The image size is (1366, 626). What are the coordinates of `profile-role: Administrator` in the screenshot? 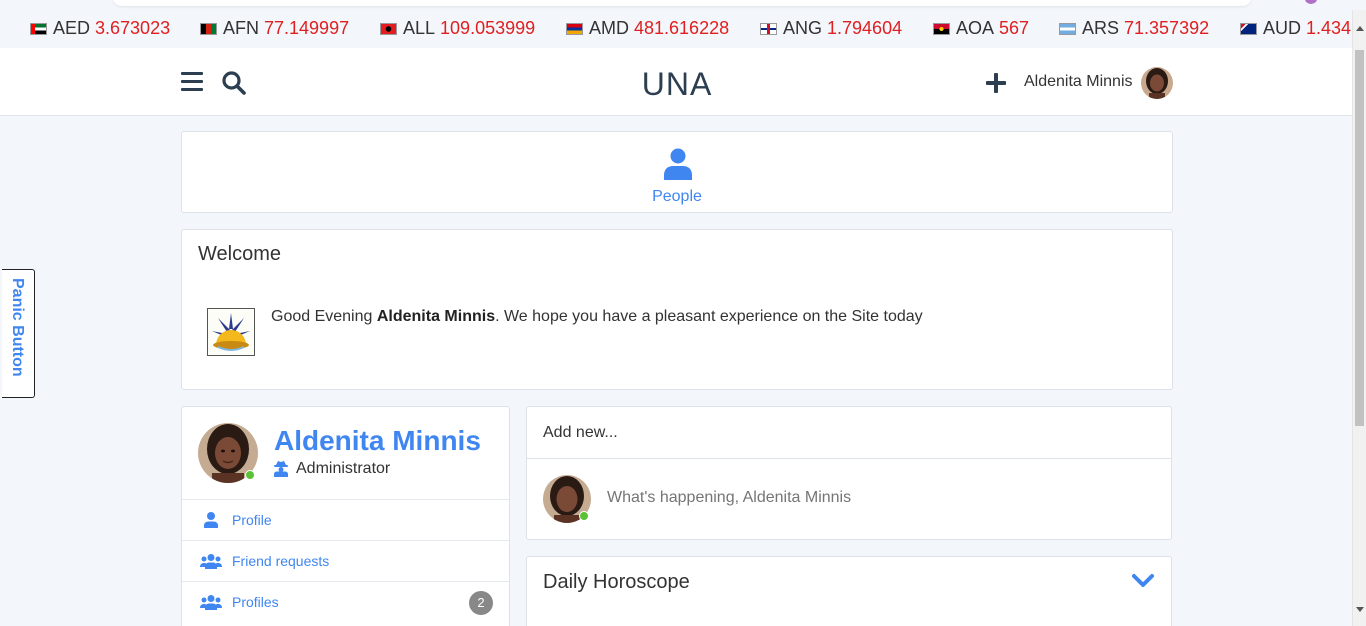 It's located at (332, 469).